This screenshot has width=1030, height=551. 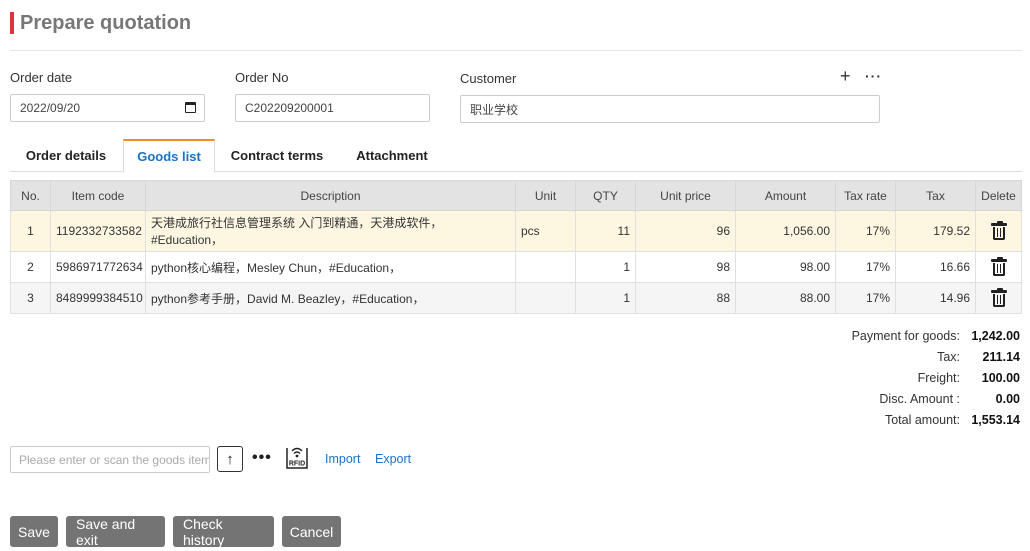 I want to click on title-accent-bar, so click(x=12, y=23).